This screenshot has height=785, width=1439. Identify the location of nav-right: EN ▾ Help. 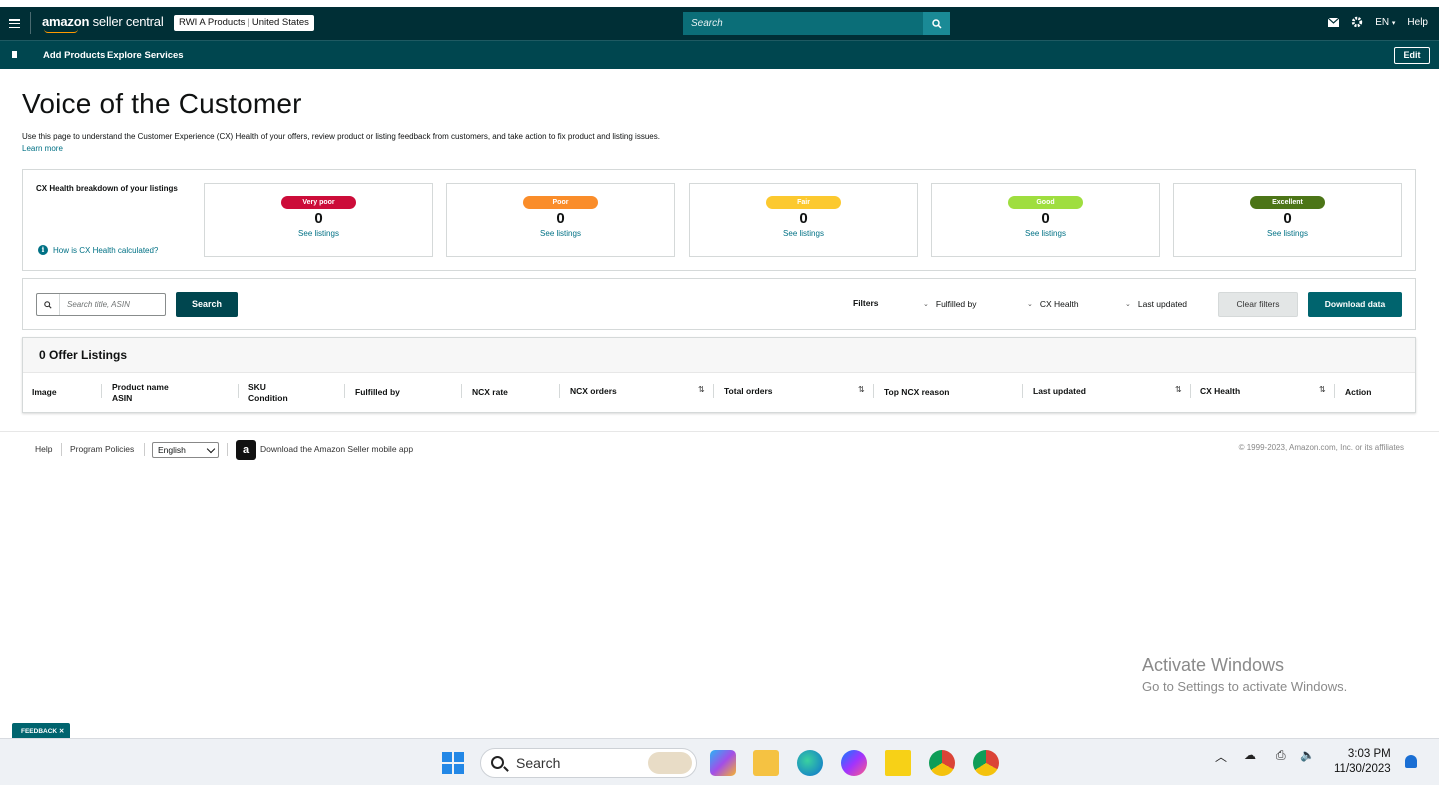
(1378, 22).